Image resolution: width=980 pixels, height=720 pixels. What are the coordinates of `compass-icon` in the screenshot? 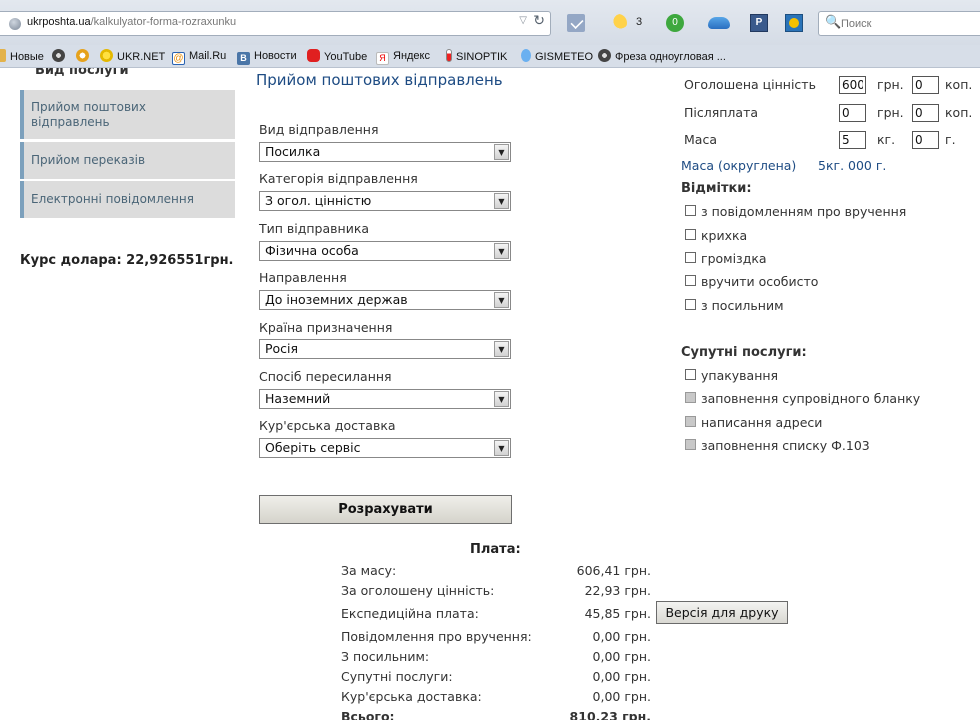 It's located at (82, 55).